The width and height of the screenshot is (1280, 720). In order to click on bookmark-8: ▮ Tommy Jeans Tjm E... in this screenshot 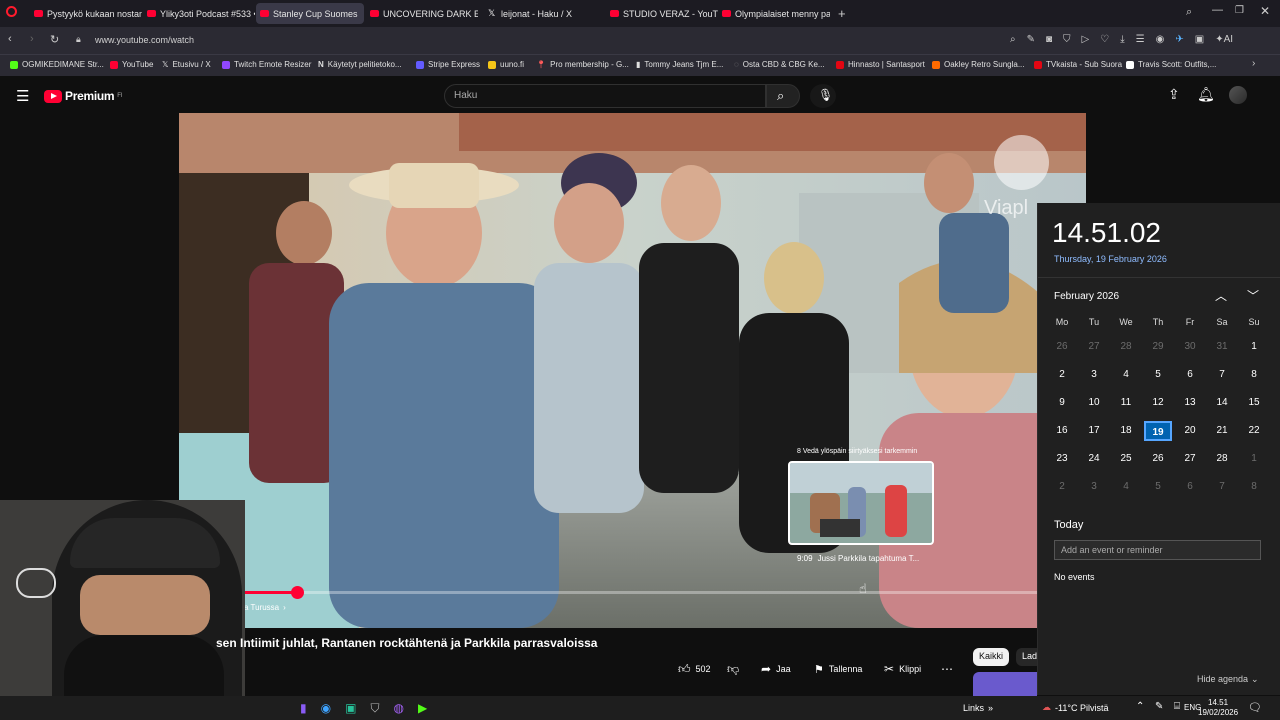, I will do `click(679, 64)`.